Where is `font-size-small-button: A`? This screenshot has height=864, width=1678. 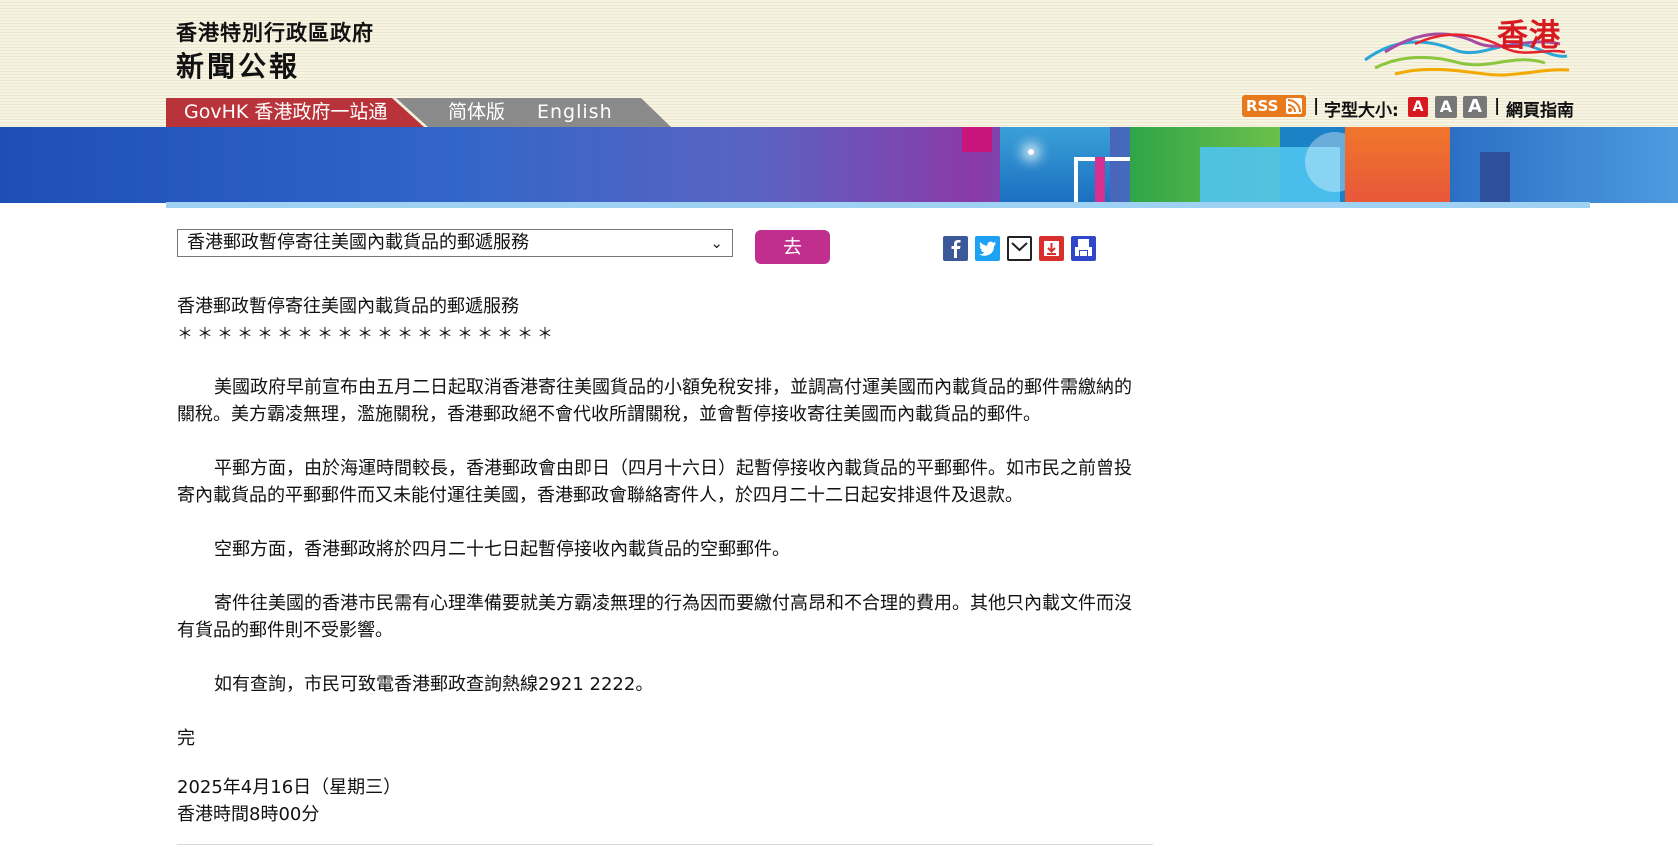 font-size-small-button: A is located at coordinates (1418, 107).